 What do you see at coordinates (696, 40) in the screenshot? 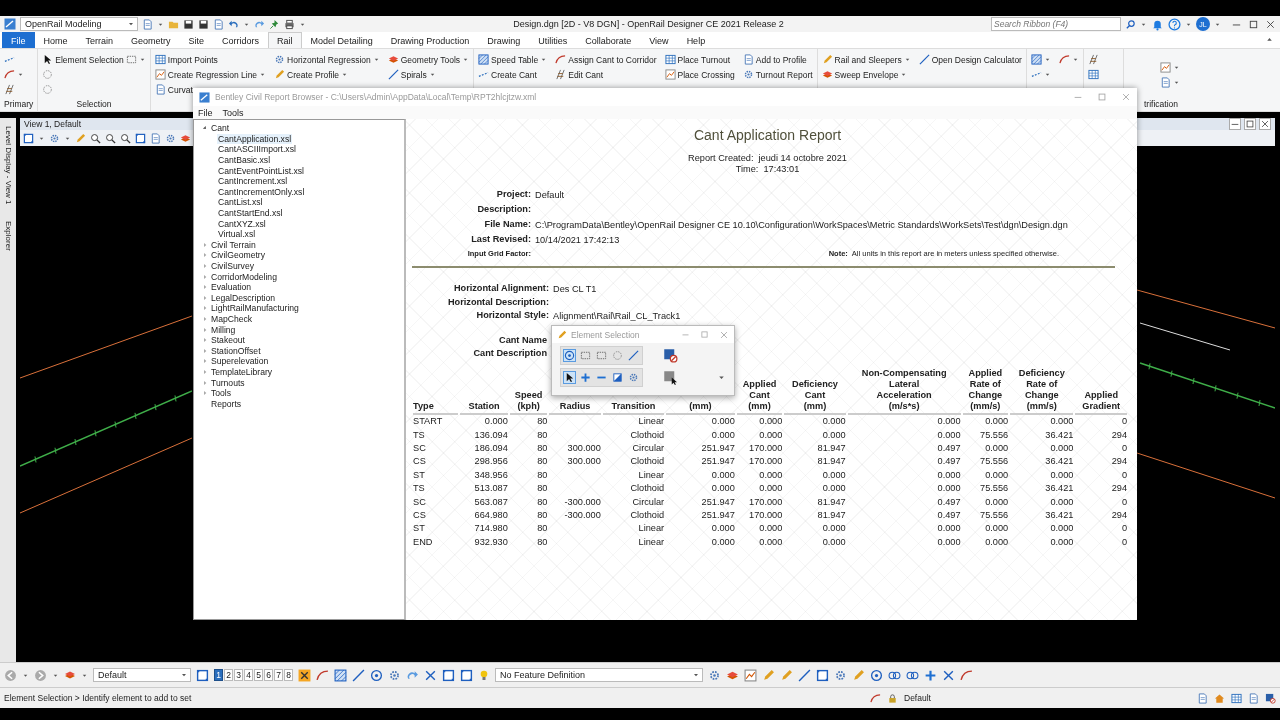
I see `ribbon-tab: Help` at bounding box center [696, 40].